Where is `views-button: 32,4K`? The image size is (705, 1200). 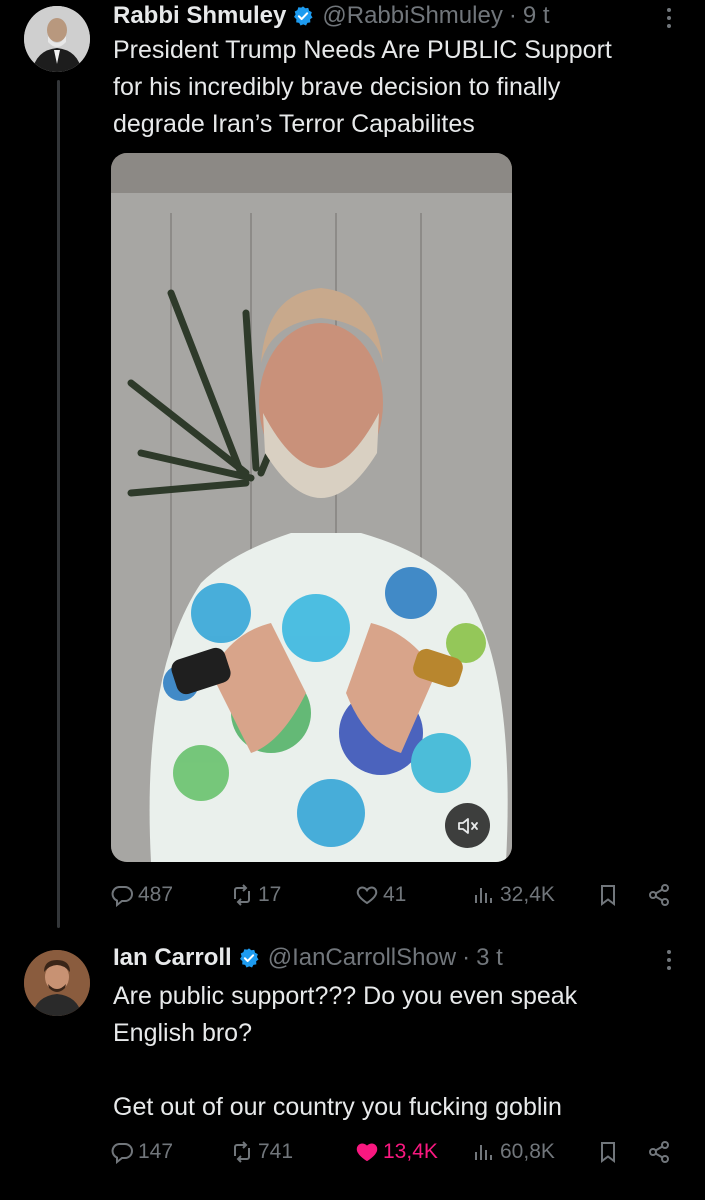 views-button: 32,4K is located at coordinates (513, 895).